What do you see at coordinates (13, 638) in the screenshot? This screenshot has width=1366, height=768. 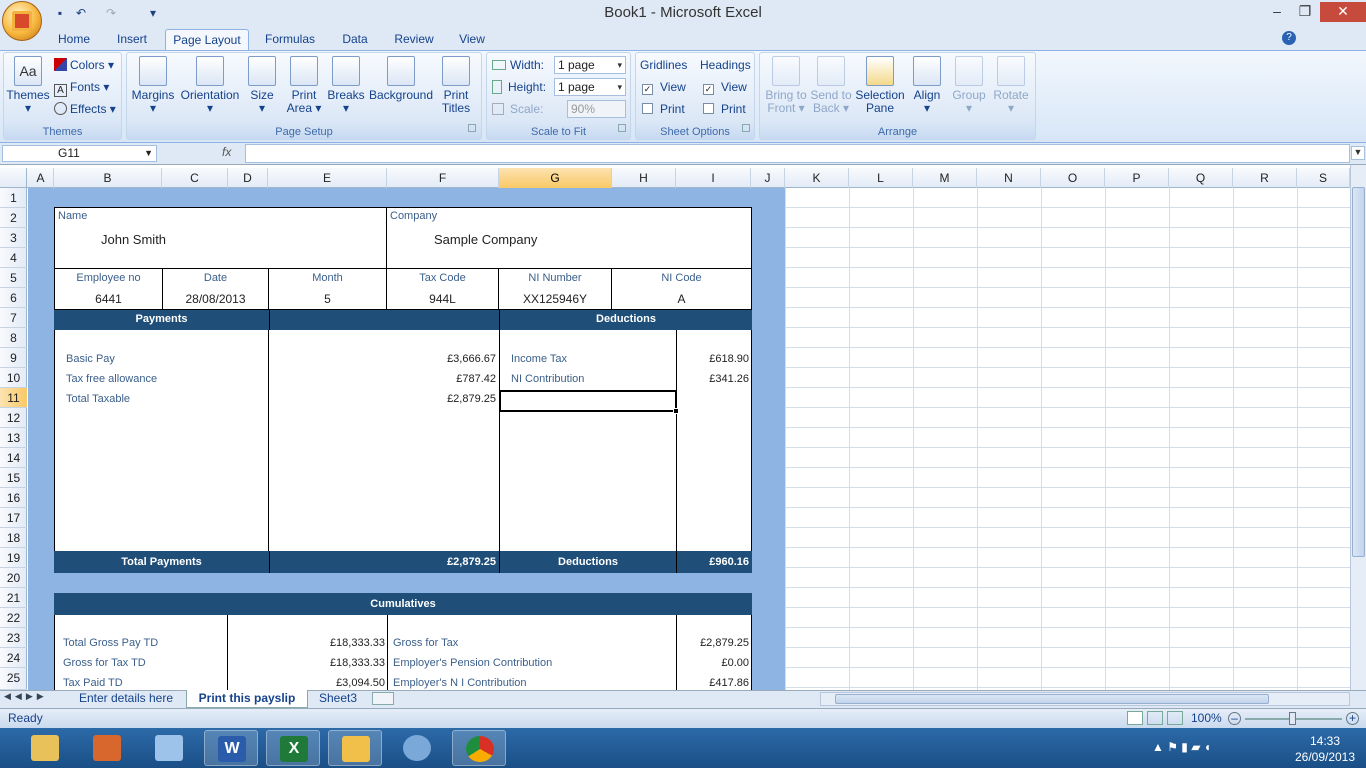 I see `row-header: 23` at bounding box center [13, 638].